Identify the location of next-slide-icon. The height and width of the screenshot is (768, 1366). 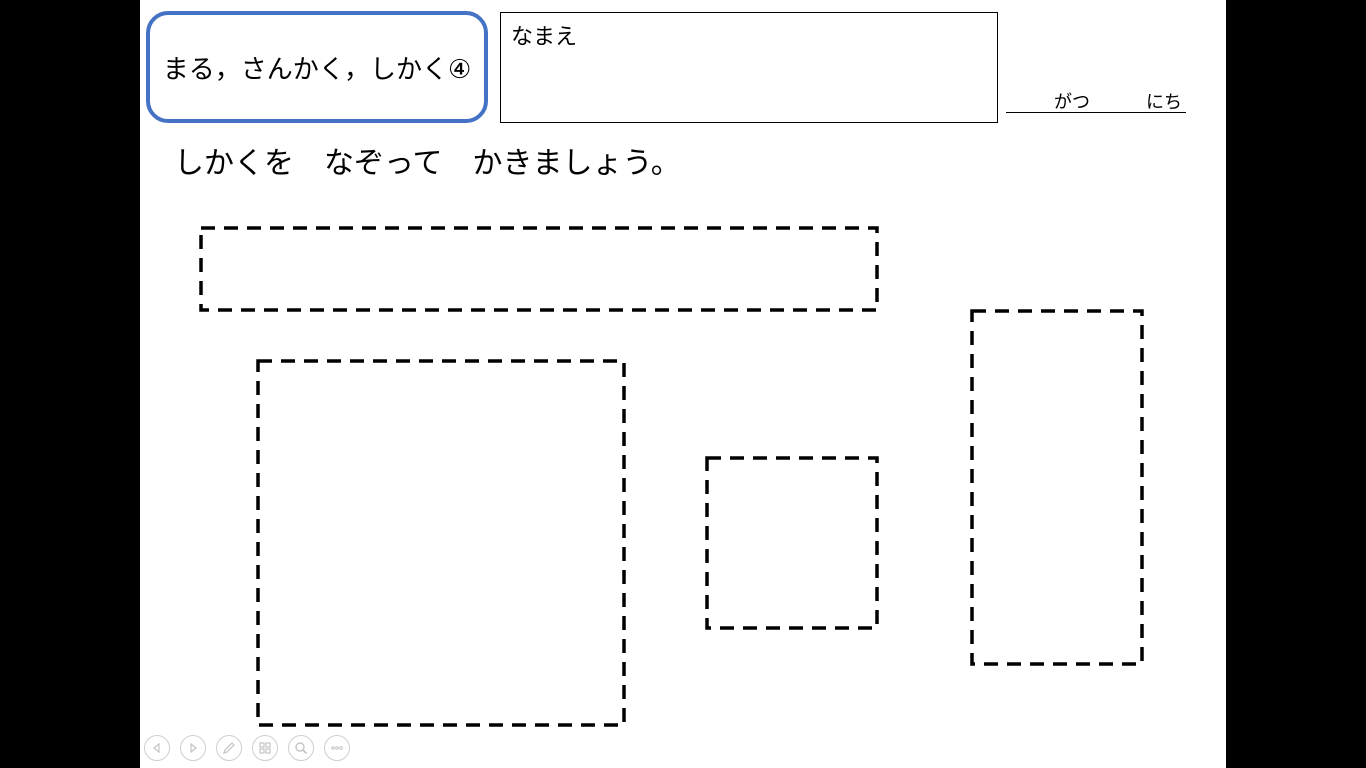
(193, 748).